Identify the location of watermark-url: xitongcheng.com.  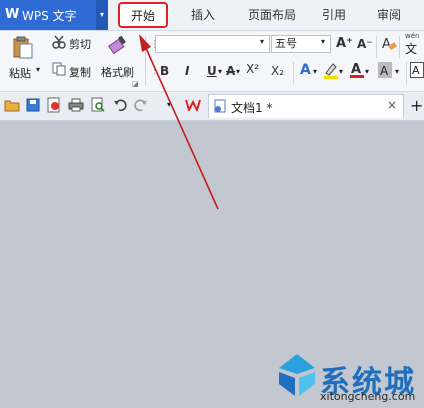
(368, 396).